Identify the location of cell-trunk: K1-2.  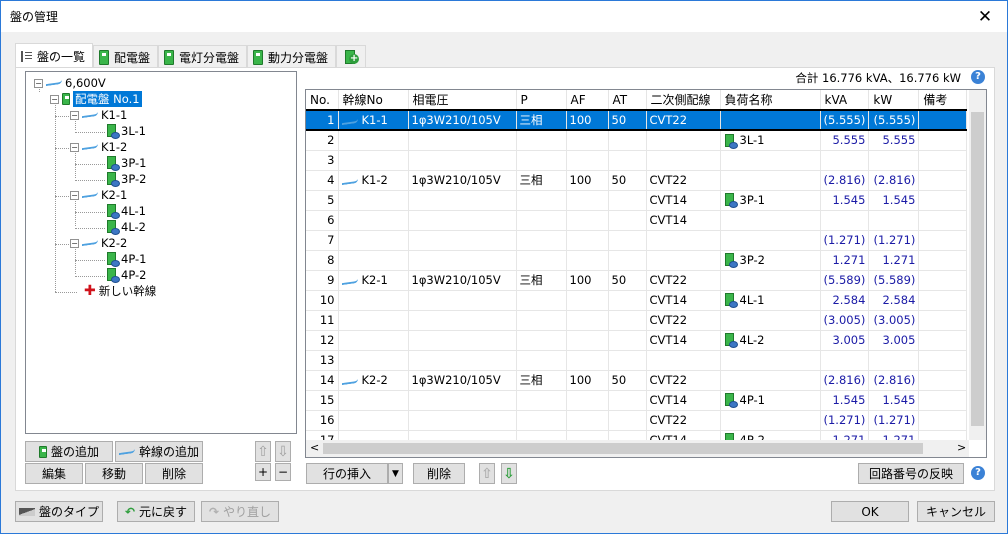
(373, 180).